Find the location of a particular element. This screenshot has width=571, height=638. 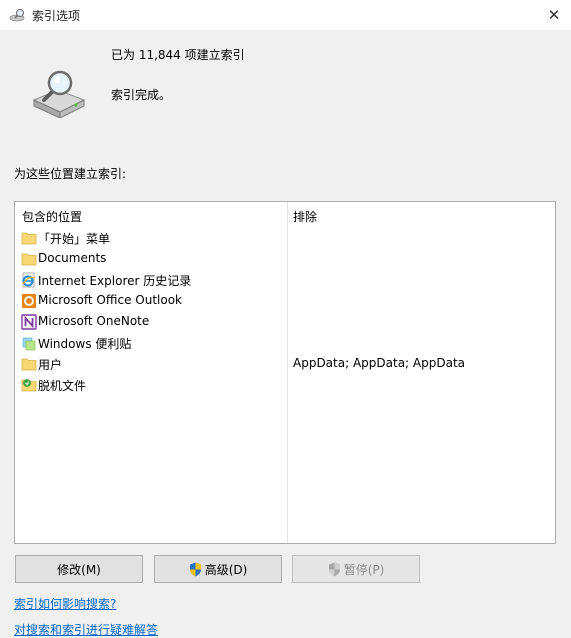

location-name: Documents is located at coordinates (72, 258).